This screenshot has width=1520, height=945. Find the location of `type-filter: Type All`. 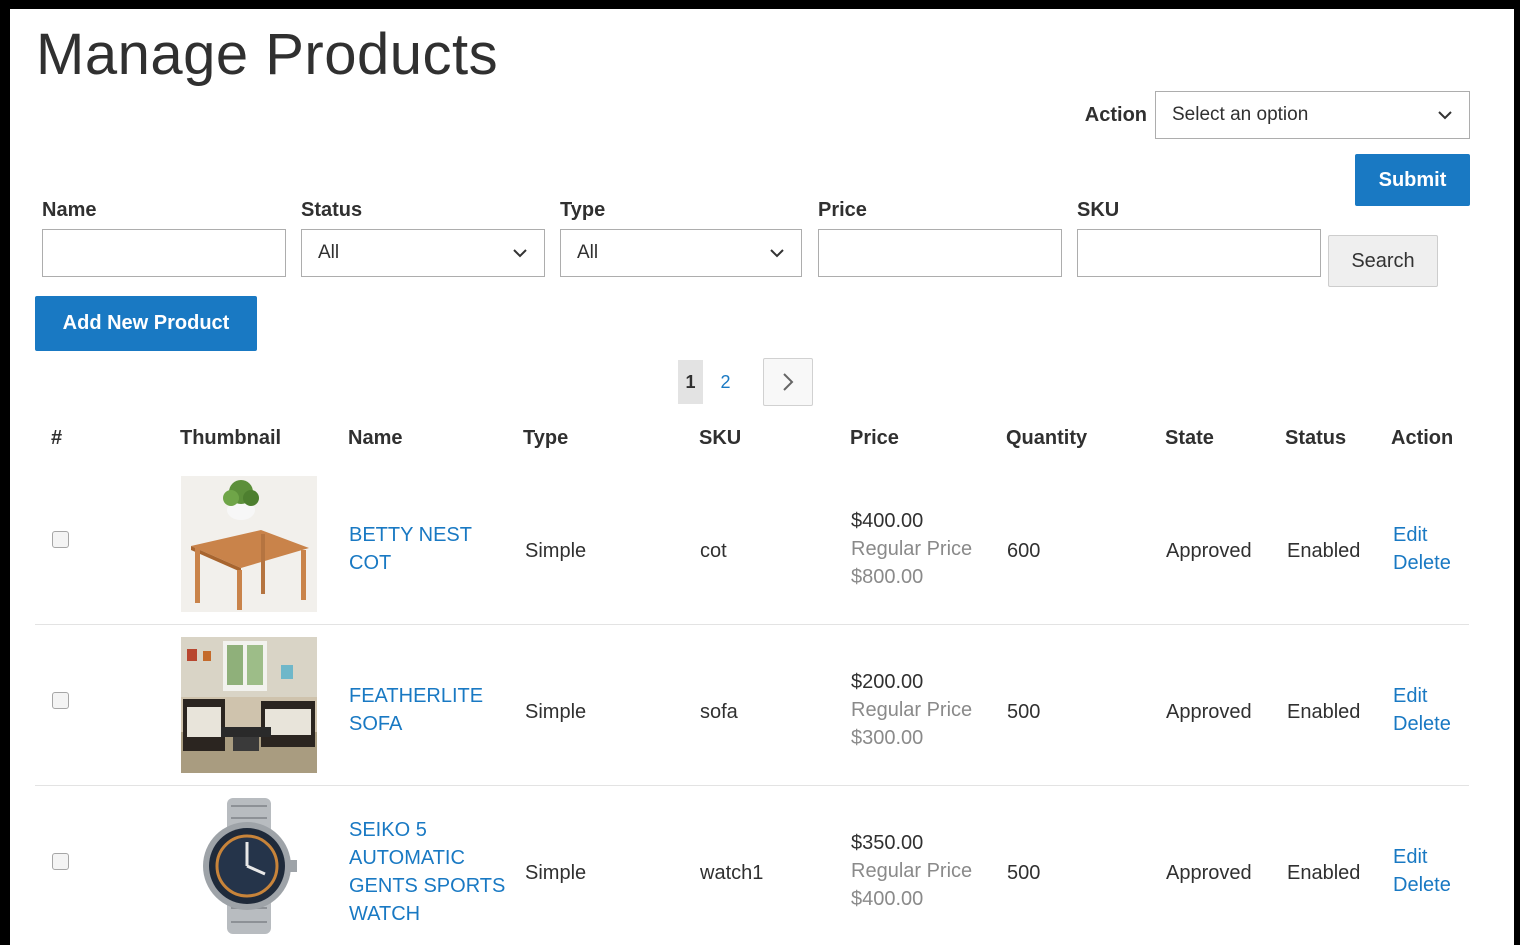

type-filter: Type All is located at coordinates (681, 238).